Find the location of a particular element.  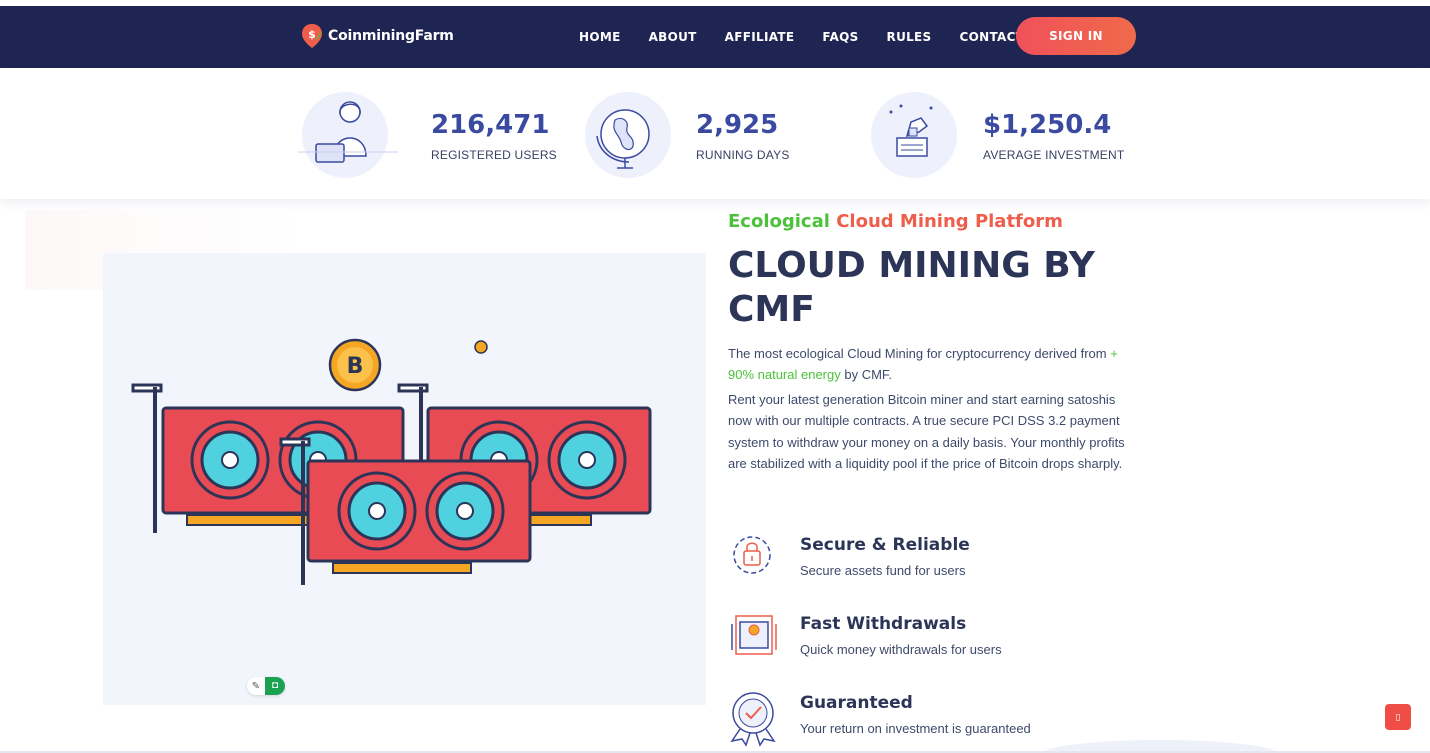

feature-title: Fast Withdrawals is located at coordinates (883, 624).